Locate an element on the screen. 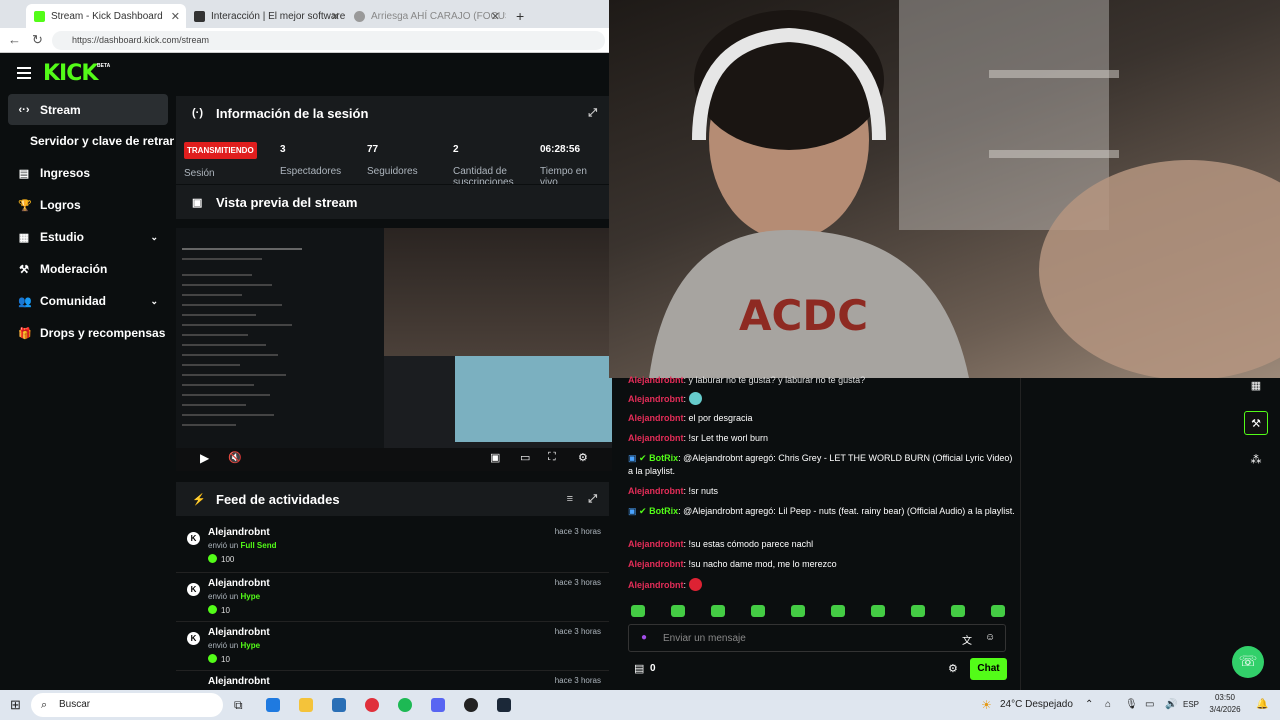  chat-send-button: Chat is located at coordinates (988, 669).